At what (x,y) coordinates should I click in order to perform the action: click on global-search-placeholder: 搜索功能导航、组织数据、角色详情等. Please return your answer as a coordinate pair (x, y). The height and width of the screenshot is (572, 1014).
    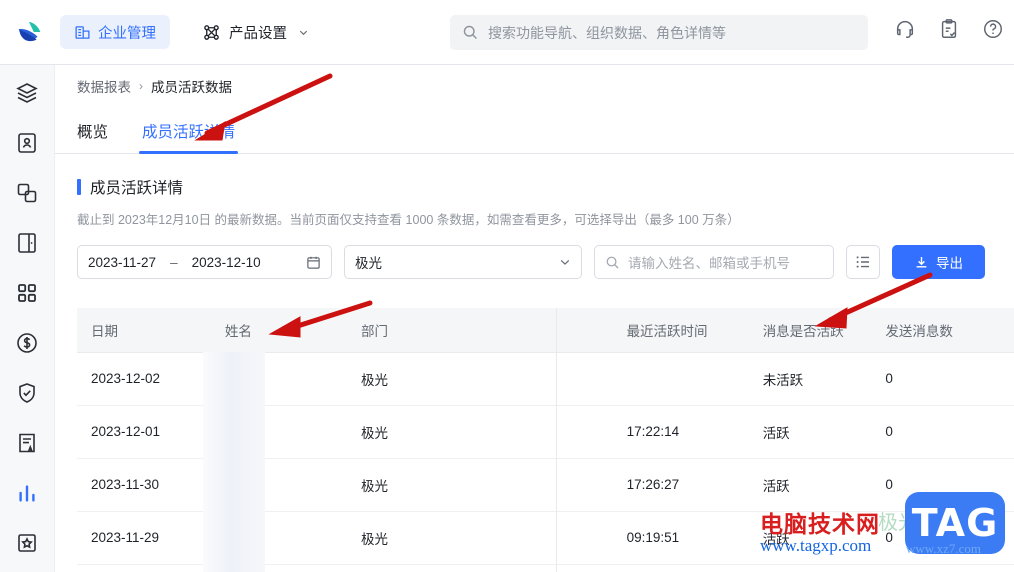
    Looking at the image, I should click on (607, 32).